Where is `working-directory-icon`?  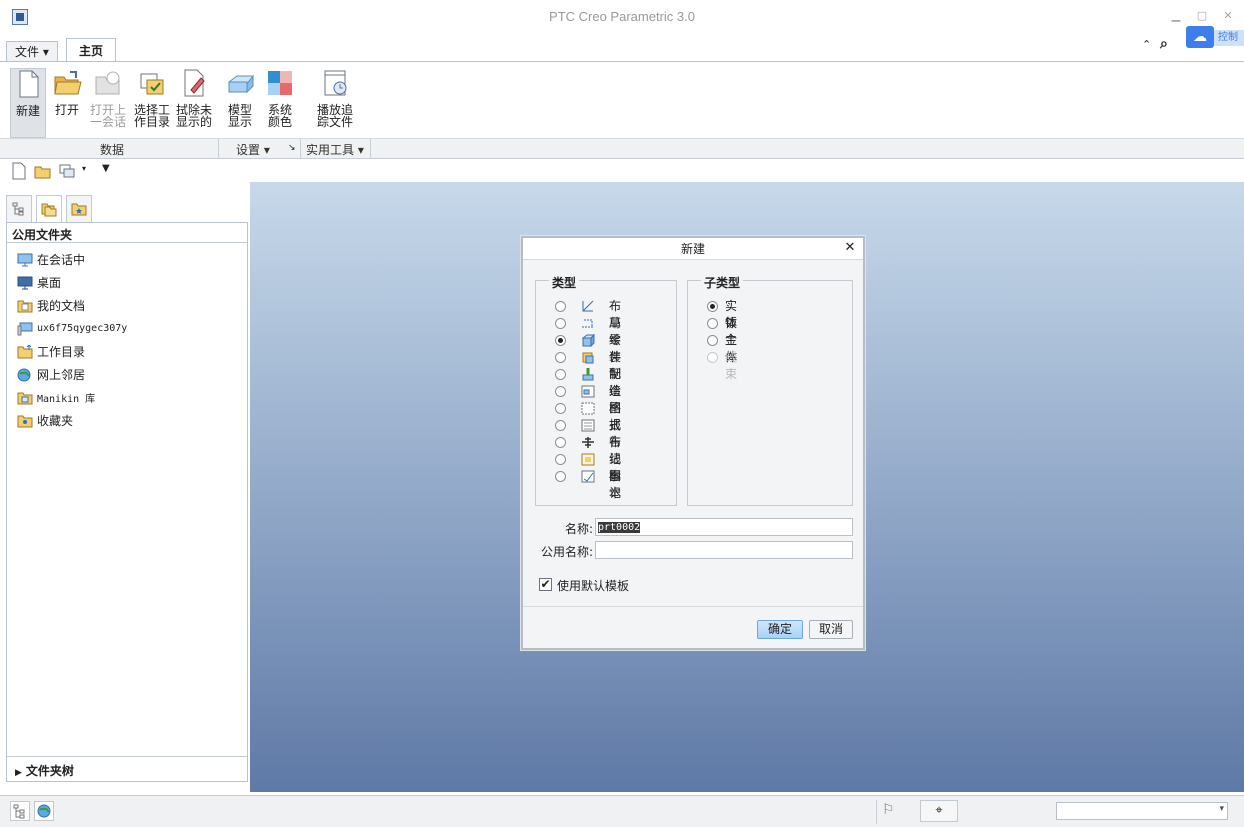 working-directory-icon is located at coordinates (152, 84).